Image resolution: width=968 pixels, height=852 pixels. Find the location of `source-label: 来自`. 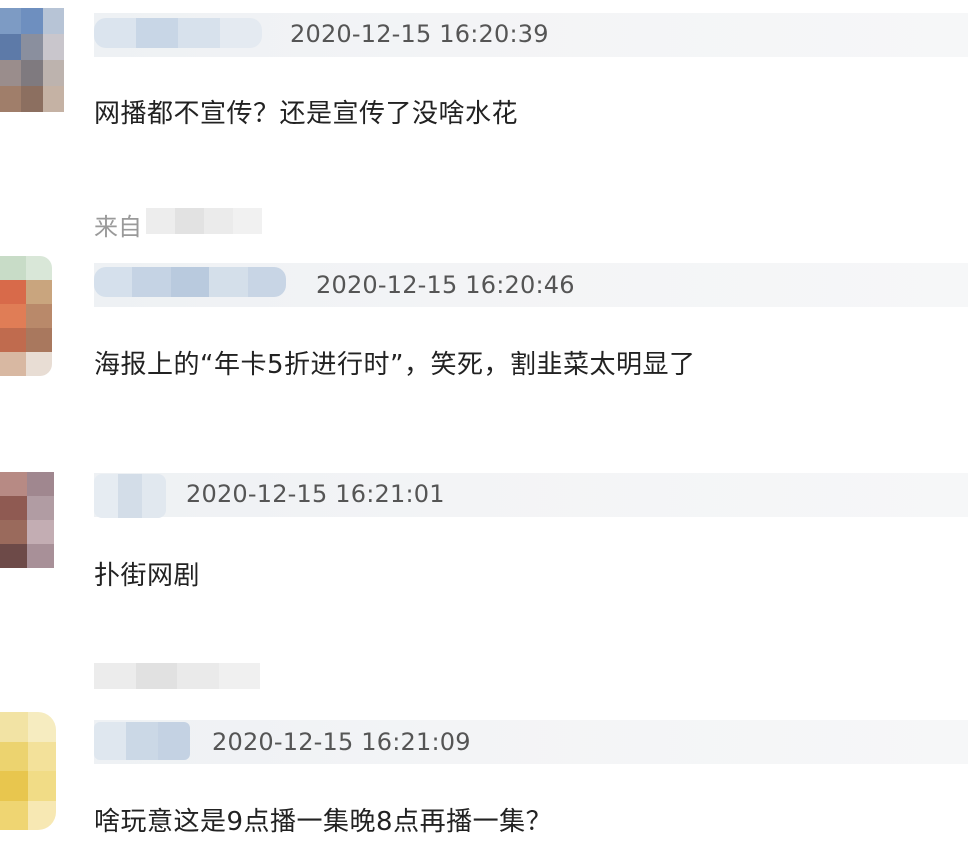

source-label: 来自 is located at coordinates (118, 227).